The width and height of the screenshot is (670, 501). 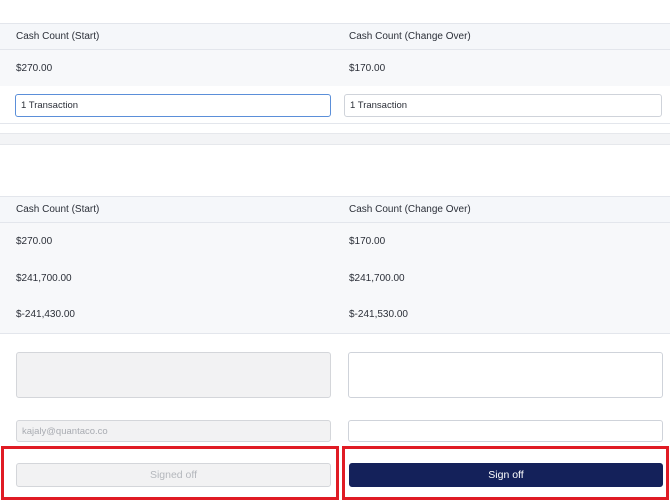 I want to click on section1-value-row, so click(x=335, y=68).